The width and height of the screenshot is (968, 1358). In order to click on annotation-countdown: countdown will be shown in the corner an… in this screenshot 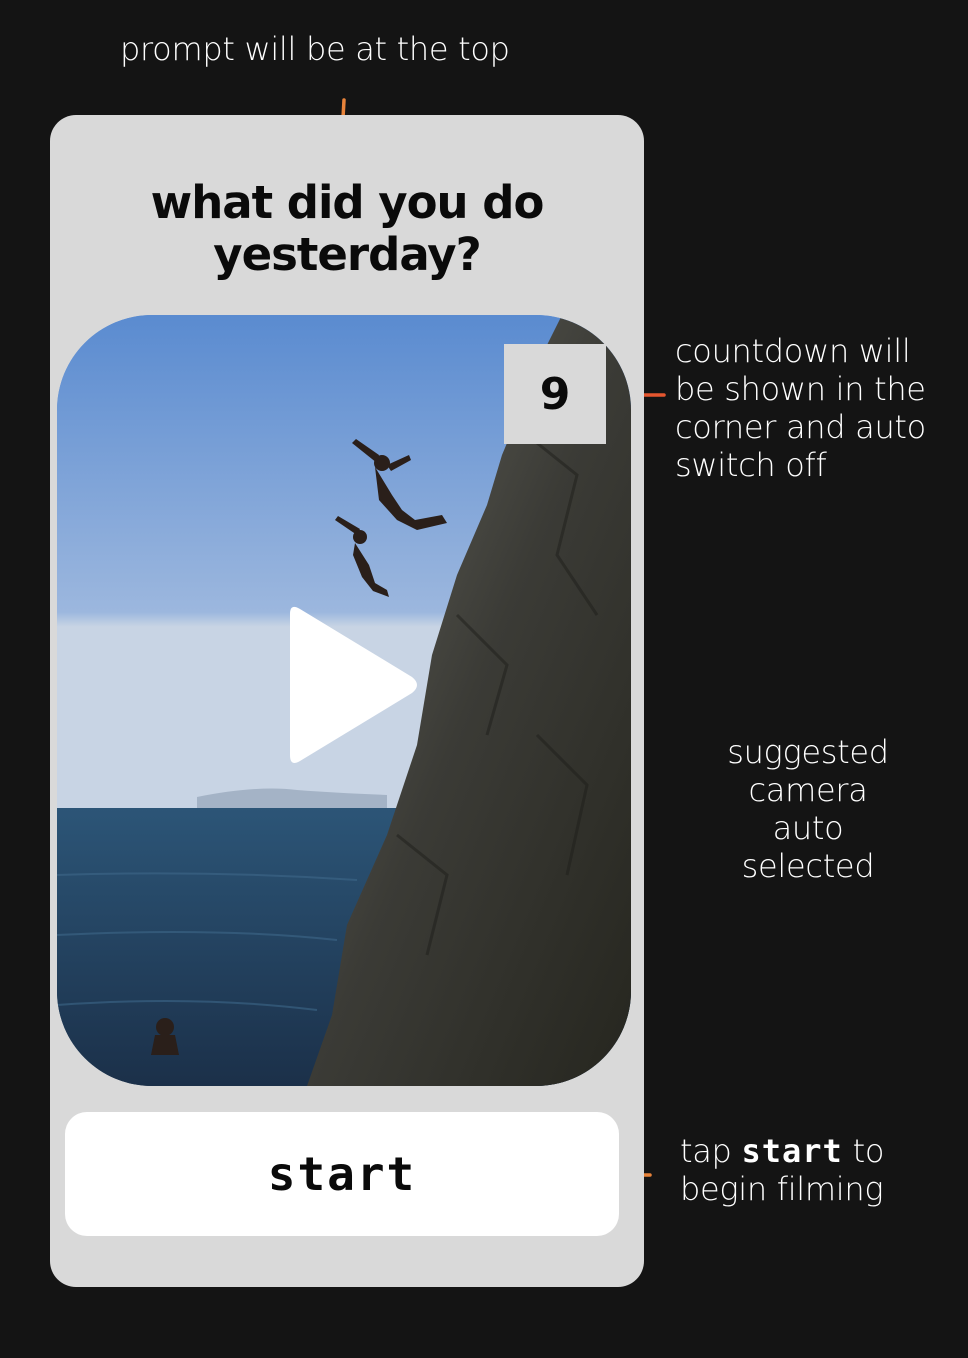, I will do `click(820, 408)`.